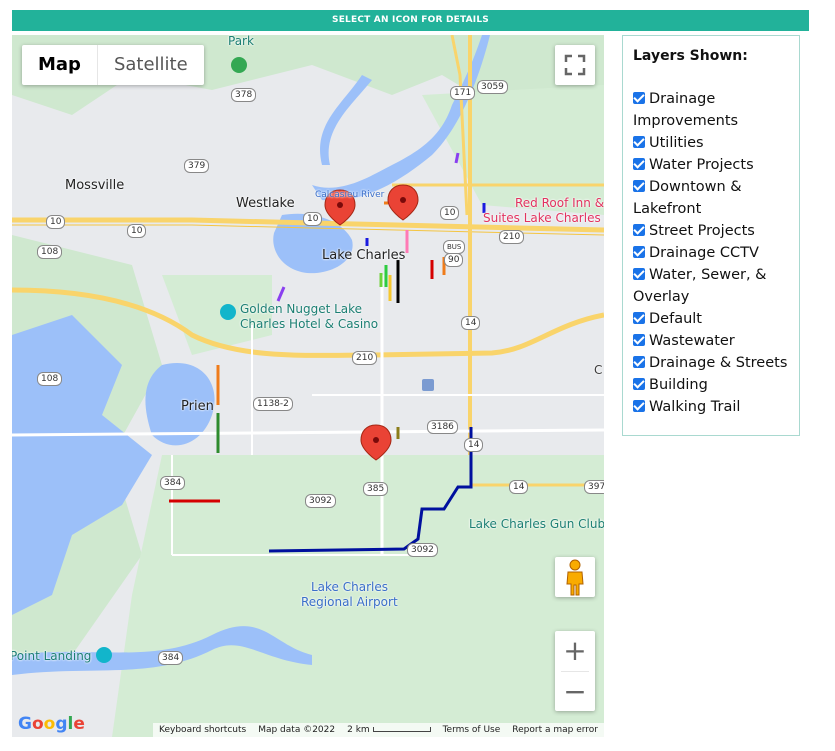 This screenshot has height=751, width=835. I want to click on casino-label-line1: Golden Nugget Lake, so click(301, 309).